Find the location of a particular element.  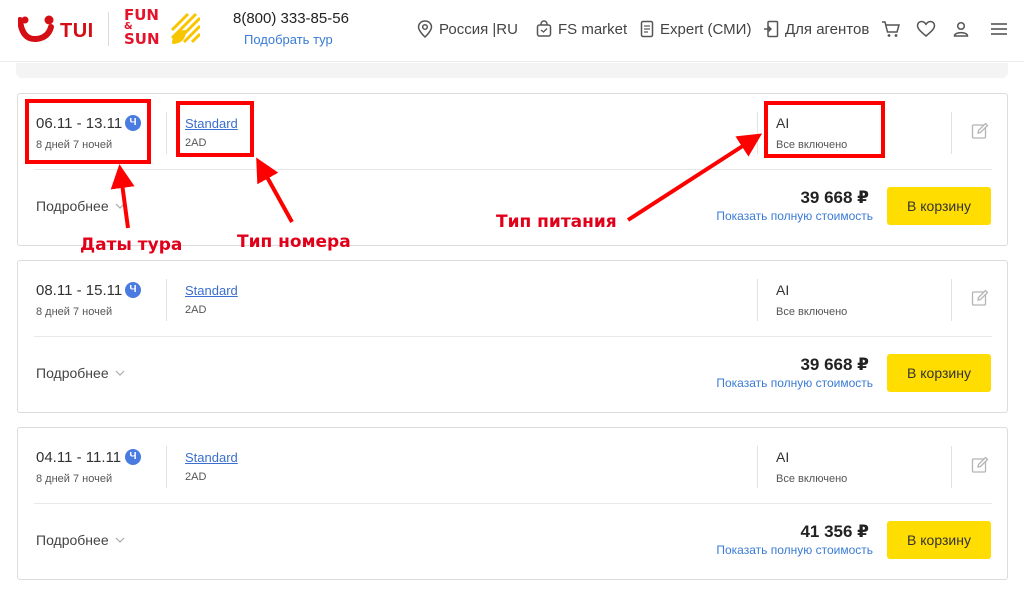

offer-price: 41 356 ₽ is located at coordinates (834, 531).